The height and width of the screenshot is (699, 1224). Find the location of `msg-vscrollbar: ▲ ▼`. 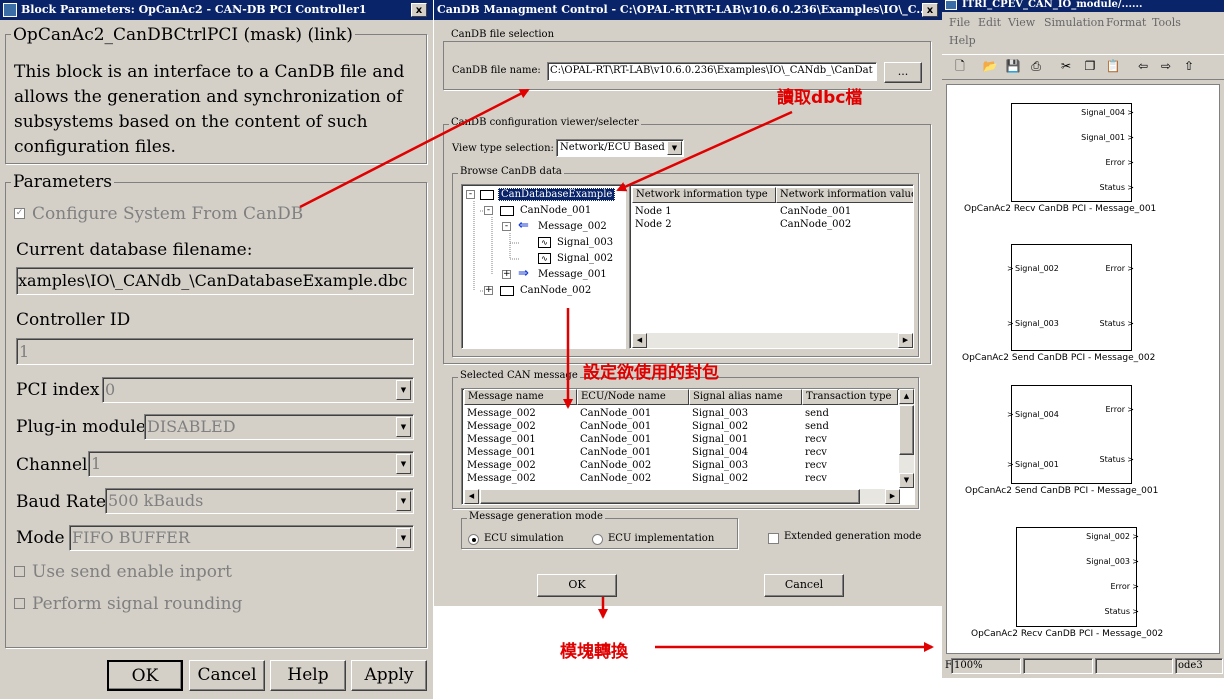

msg-vscrollbar: ▲ ▼ is located at coordinates (906, 438).